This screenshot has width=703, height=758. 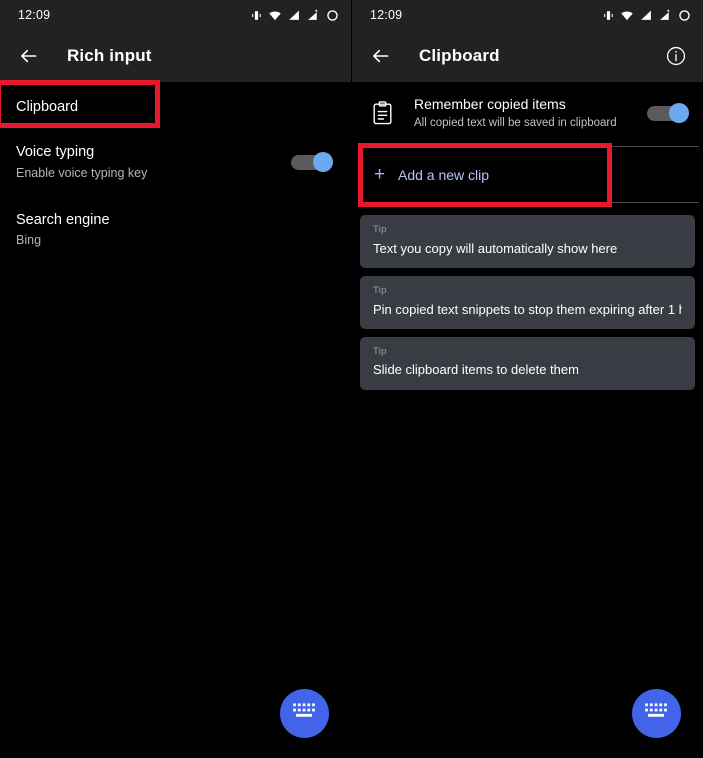 I want to click on status-bar-clock: 12:09, so click(x=34, y=15).